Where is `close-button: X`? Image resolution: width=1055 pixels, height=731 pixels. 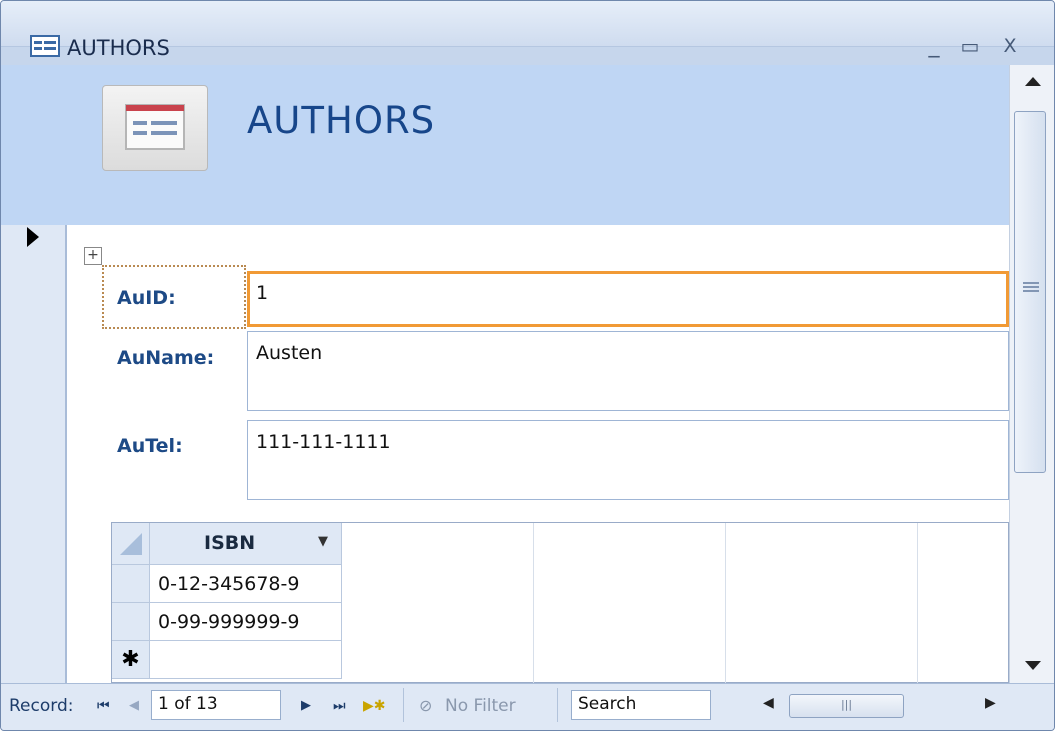 close-button: X is located at coordinates (1010, 46).